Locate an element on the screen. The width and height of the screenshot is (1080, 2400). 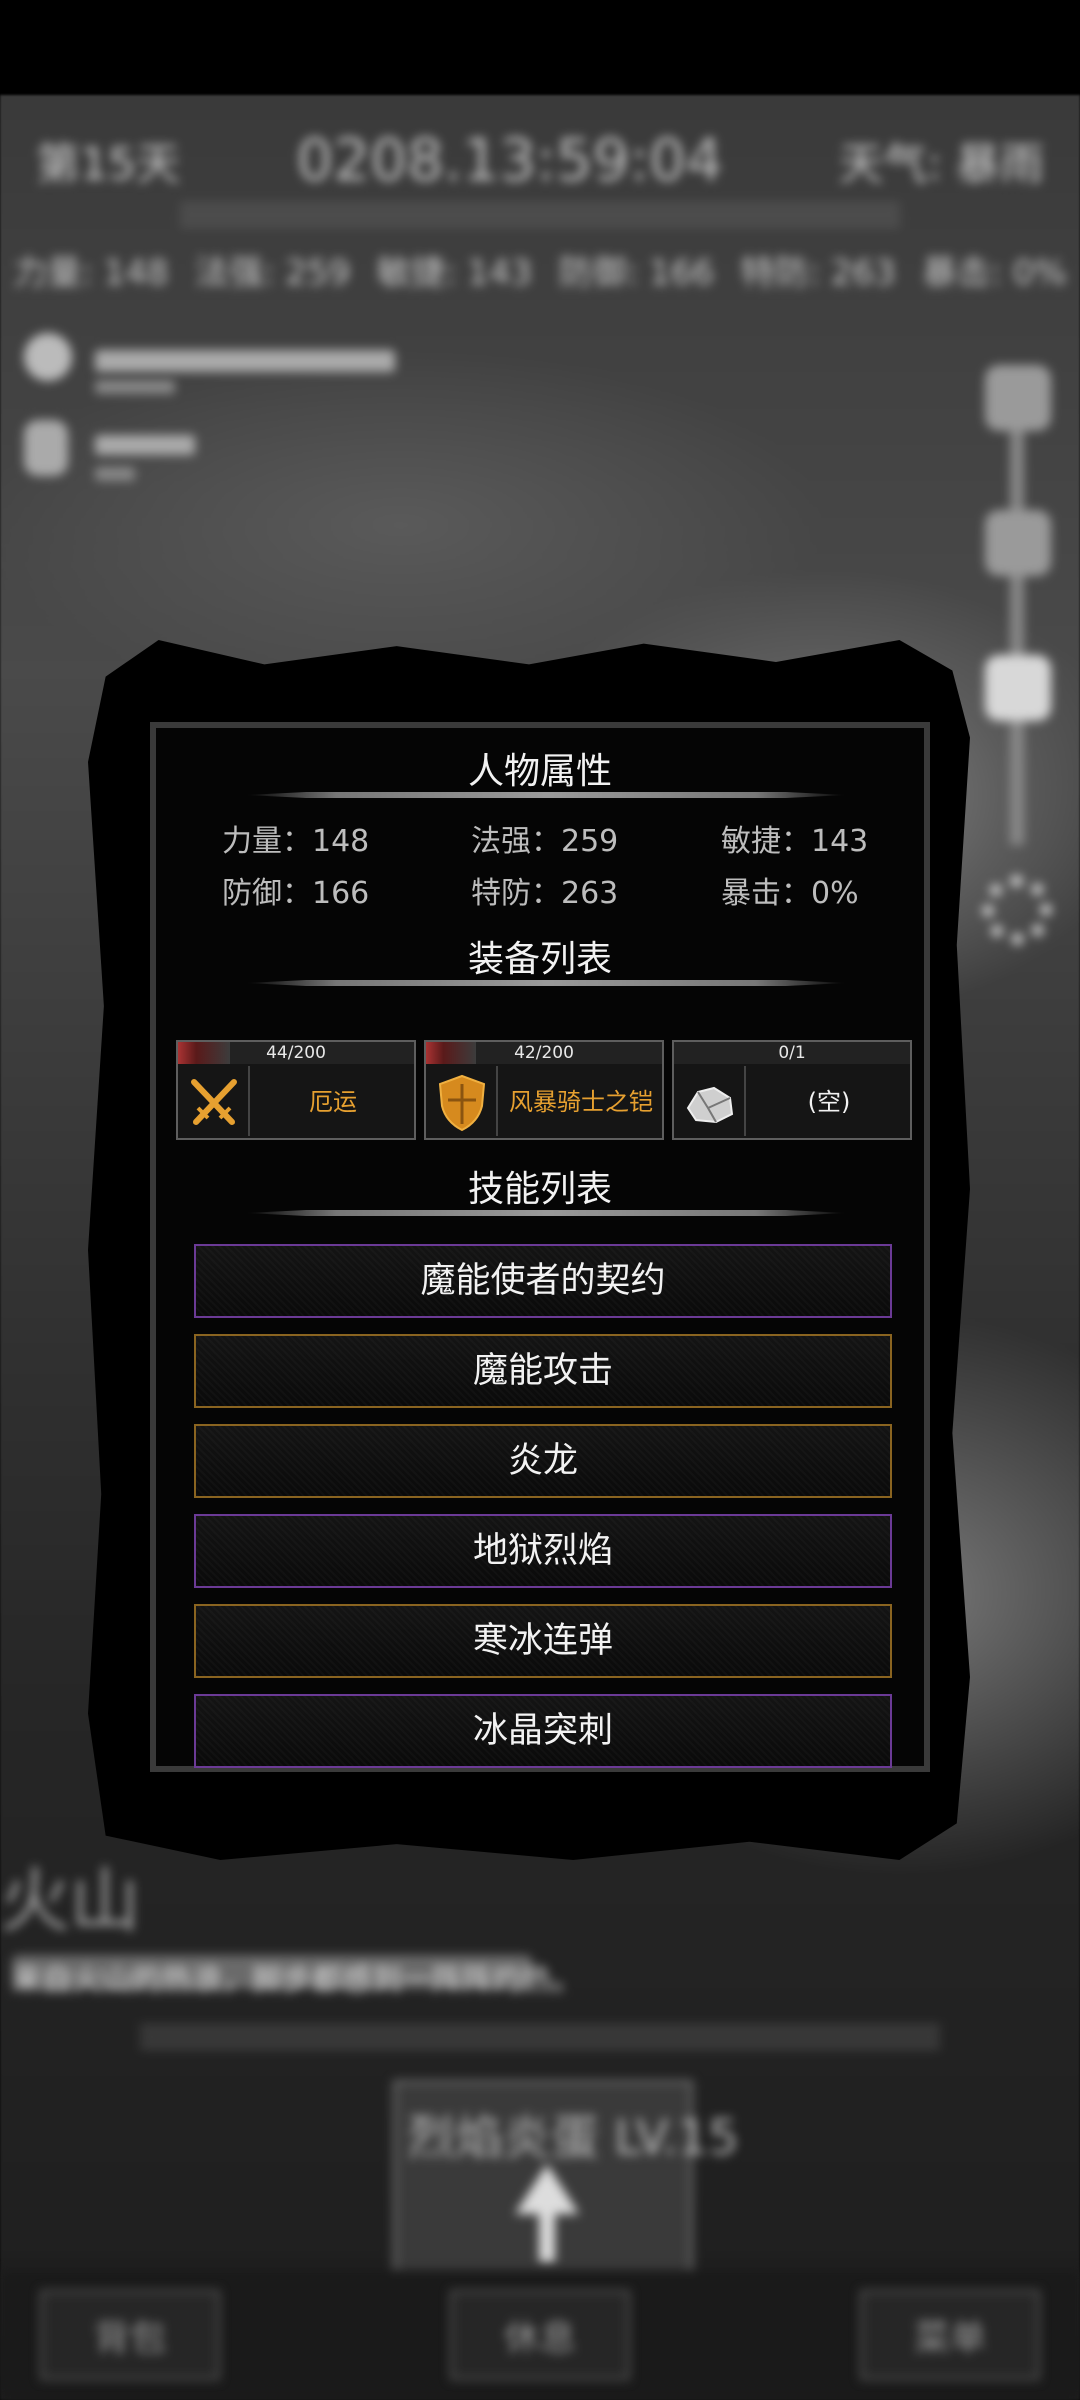
bg-top-bar: 第15天 0208.13:59:04 天气: 暴雨 is located at coordinates (540, 160).